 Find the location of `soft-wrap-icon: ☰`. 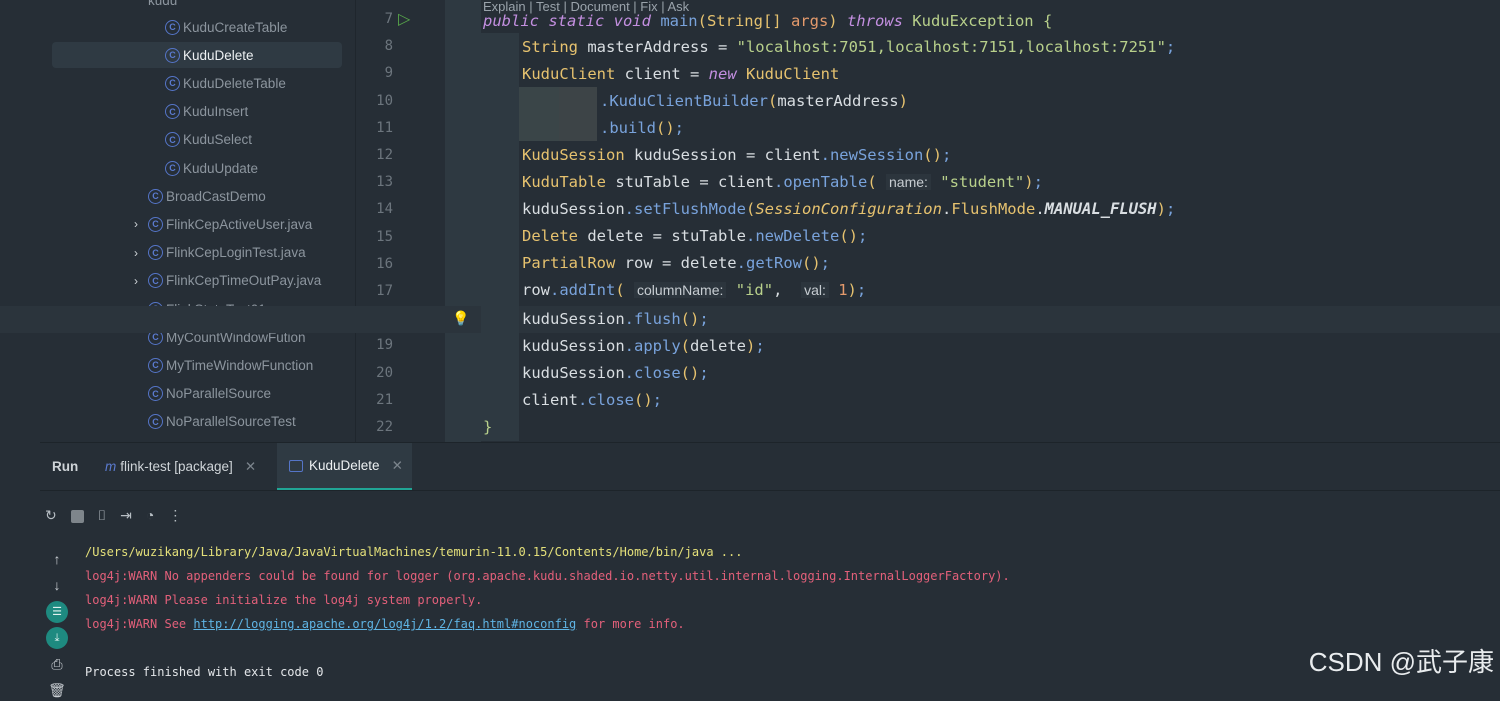

soft-wrap-icon: ☰ is located at coordinates (57, 612).